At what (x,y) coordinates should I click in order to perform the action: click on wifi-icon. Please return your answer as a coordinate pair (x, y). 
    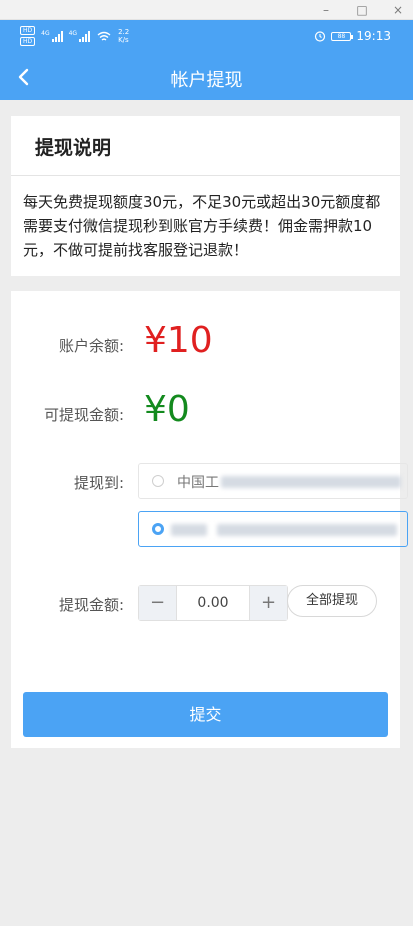
    Looking at the image, I should click on (104, 36).